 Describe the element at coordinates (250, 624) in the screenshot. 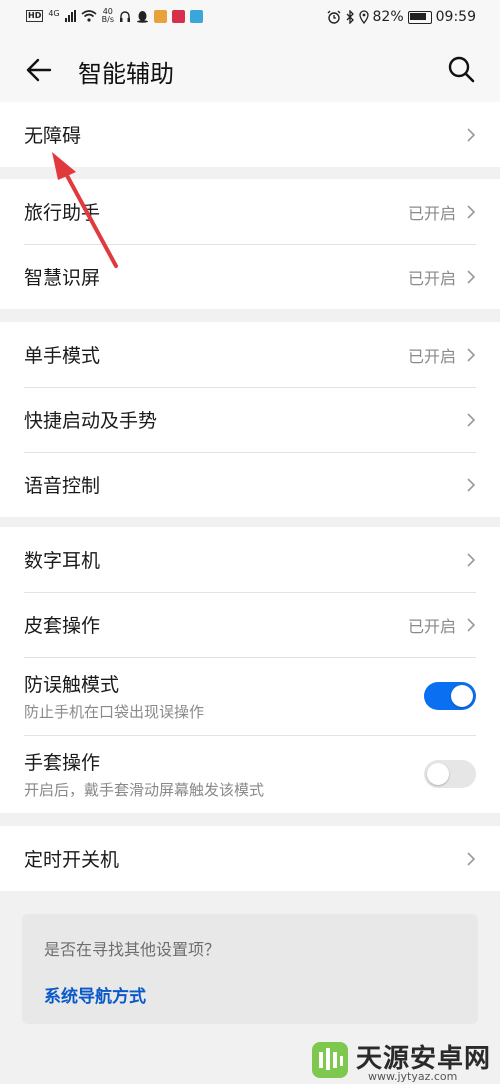

I see `row-cover-operation: 皮套操作 已开启` at that location.